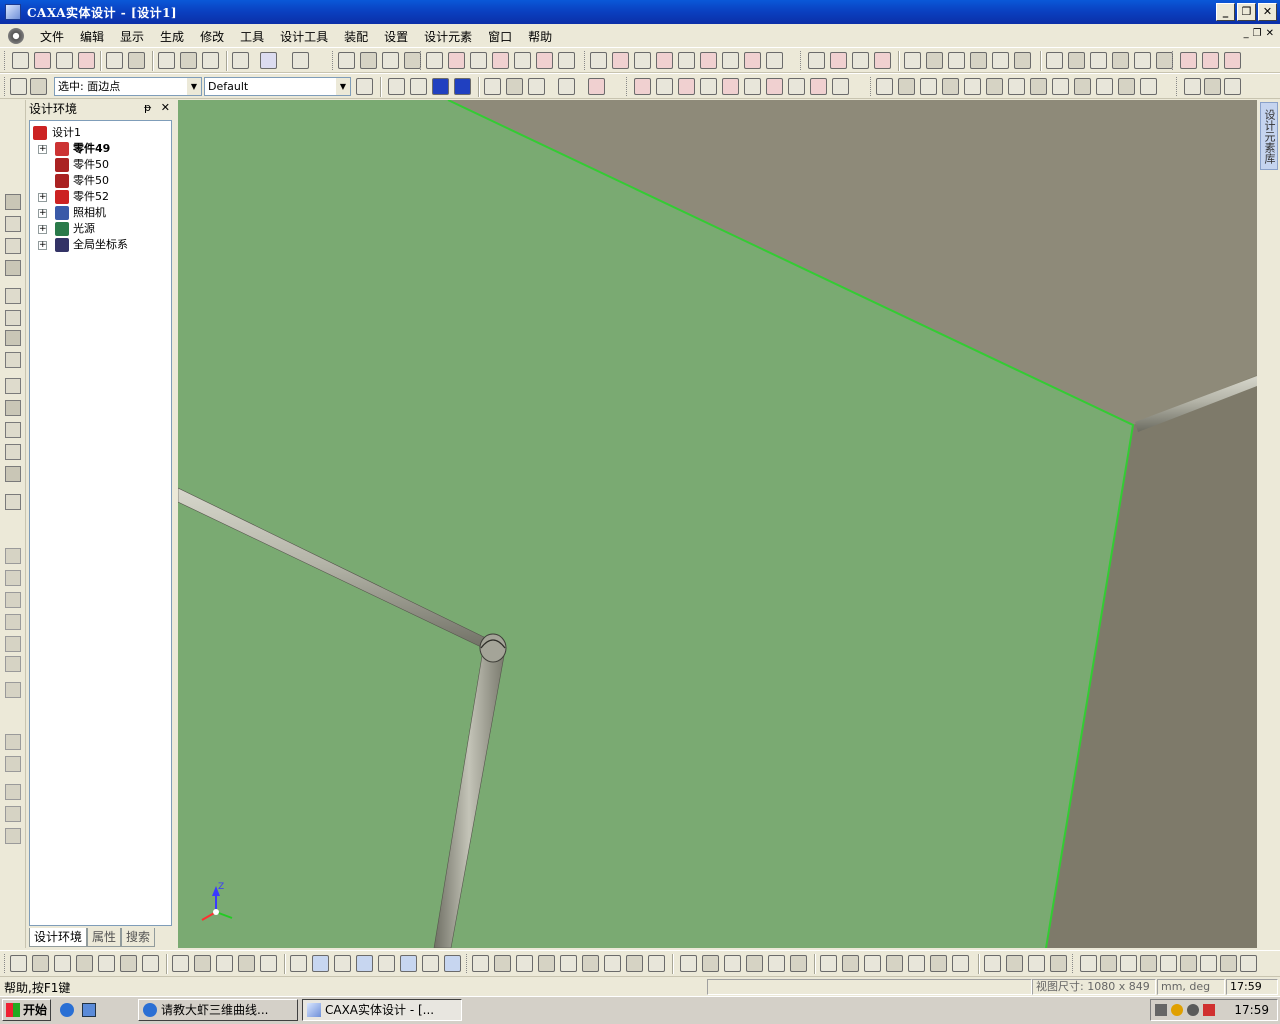  Describe the element at coordinates (202, 963) in the screenshot. I see `chamfer-2d-icon` at that location.